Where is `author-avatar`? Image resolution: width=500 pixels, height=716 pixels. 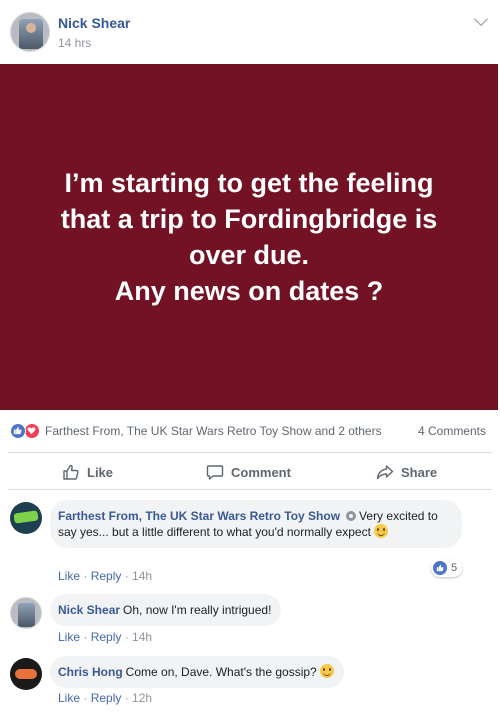 author-avatar is located at coordinates (30, 32).